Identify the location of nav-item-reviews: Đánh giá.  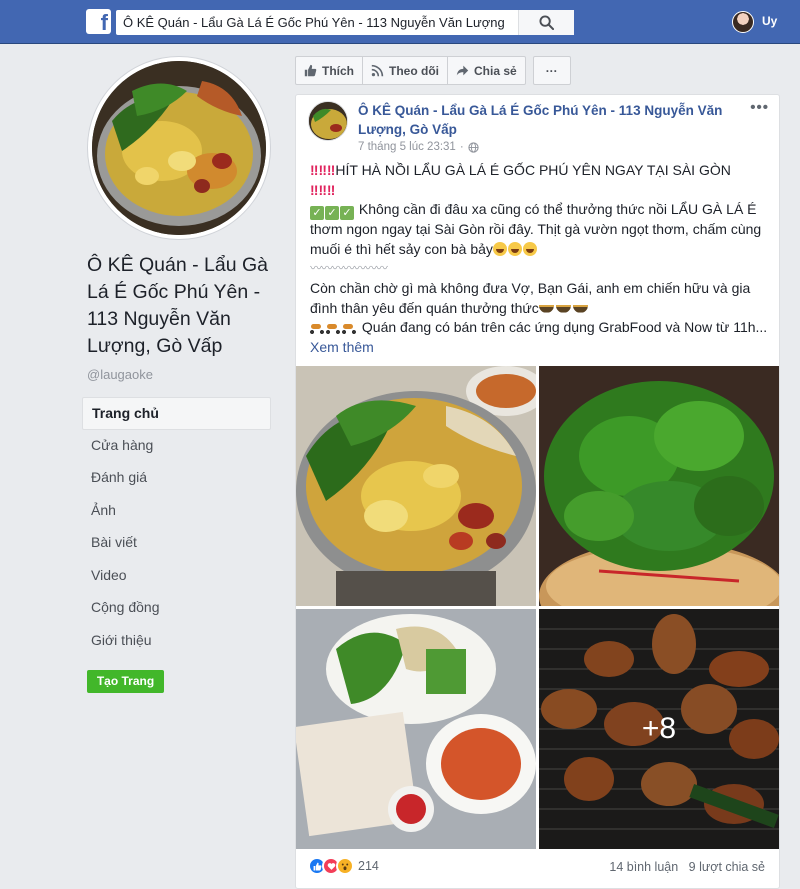
(176, 478).